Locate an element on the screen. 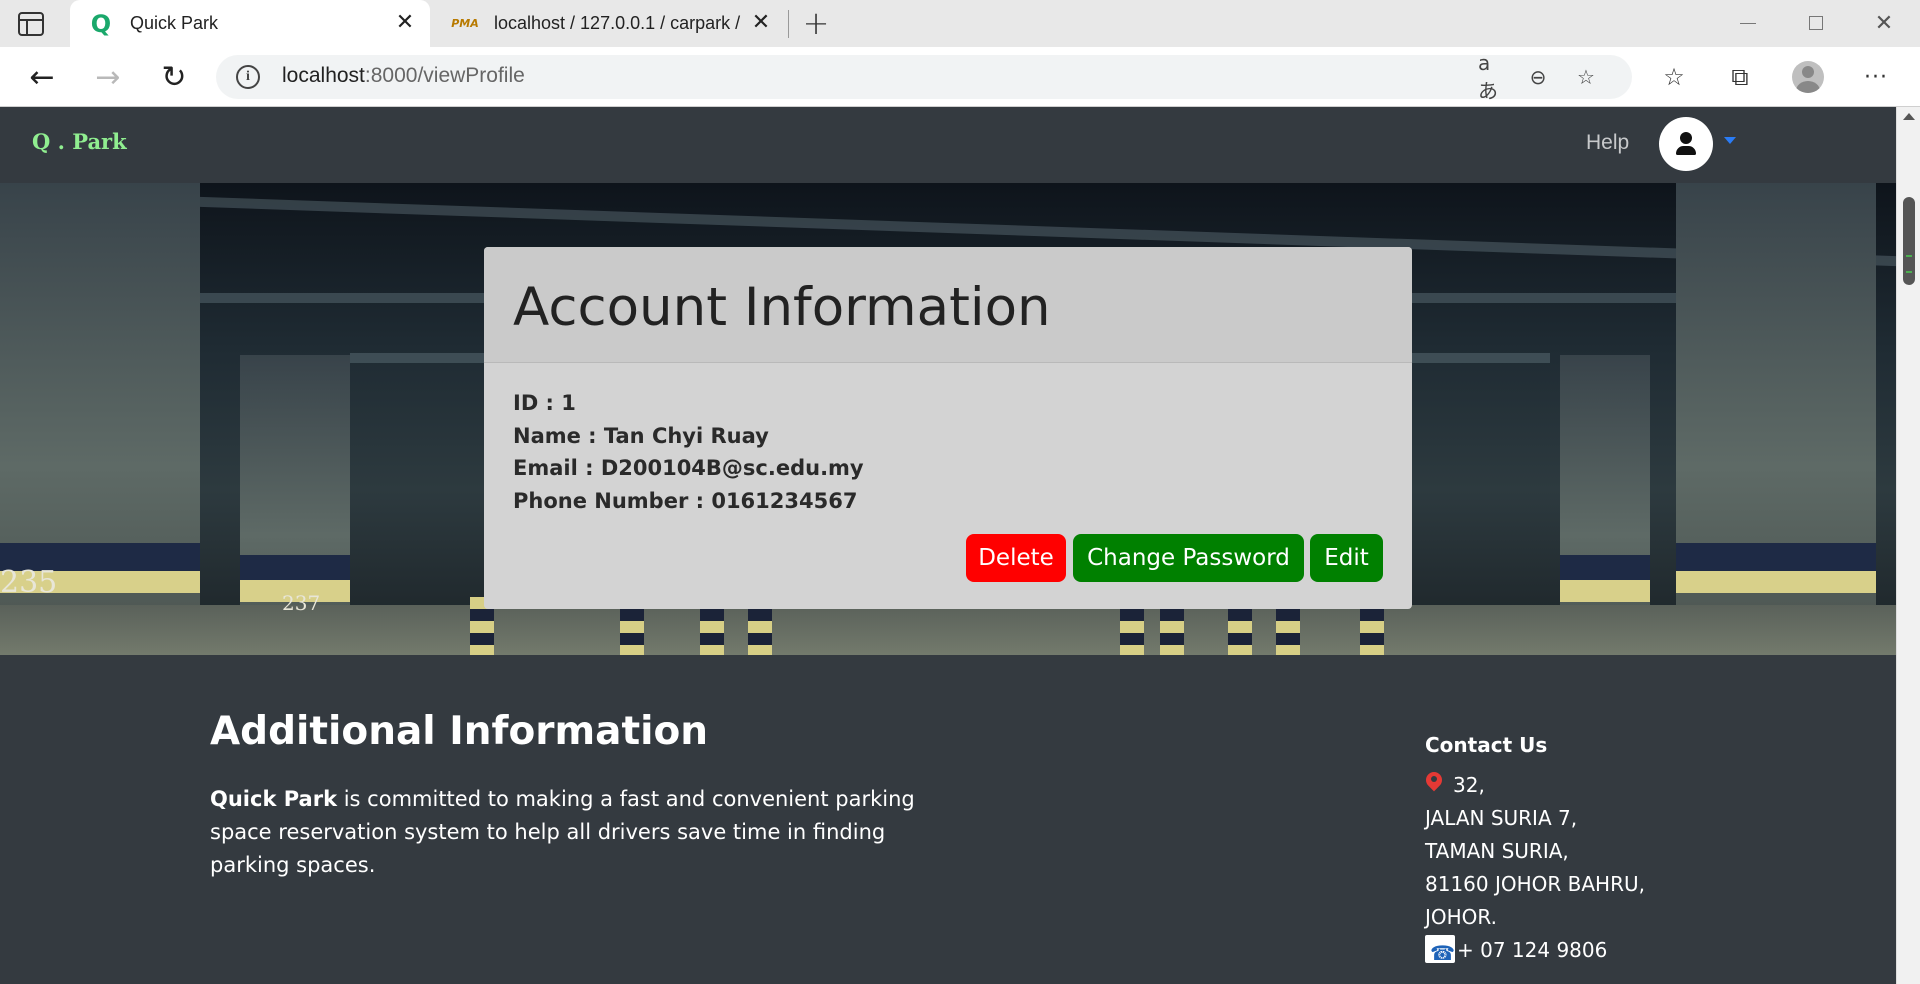  phone-number: + 07 124 9806 is located at coordinates (1532, 950).